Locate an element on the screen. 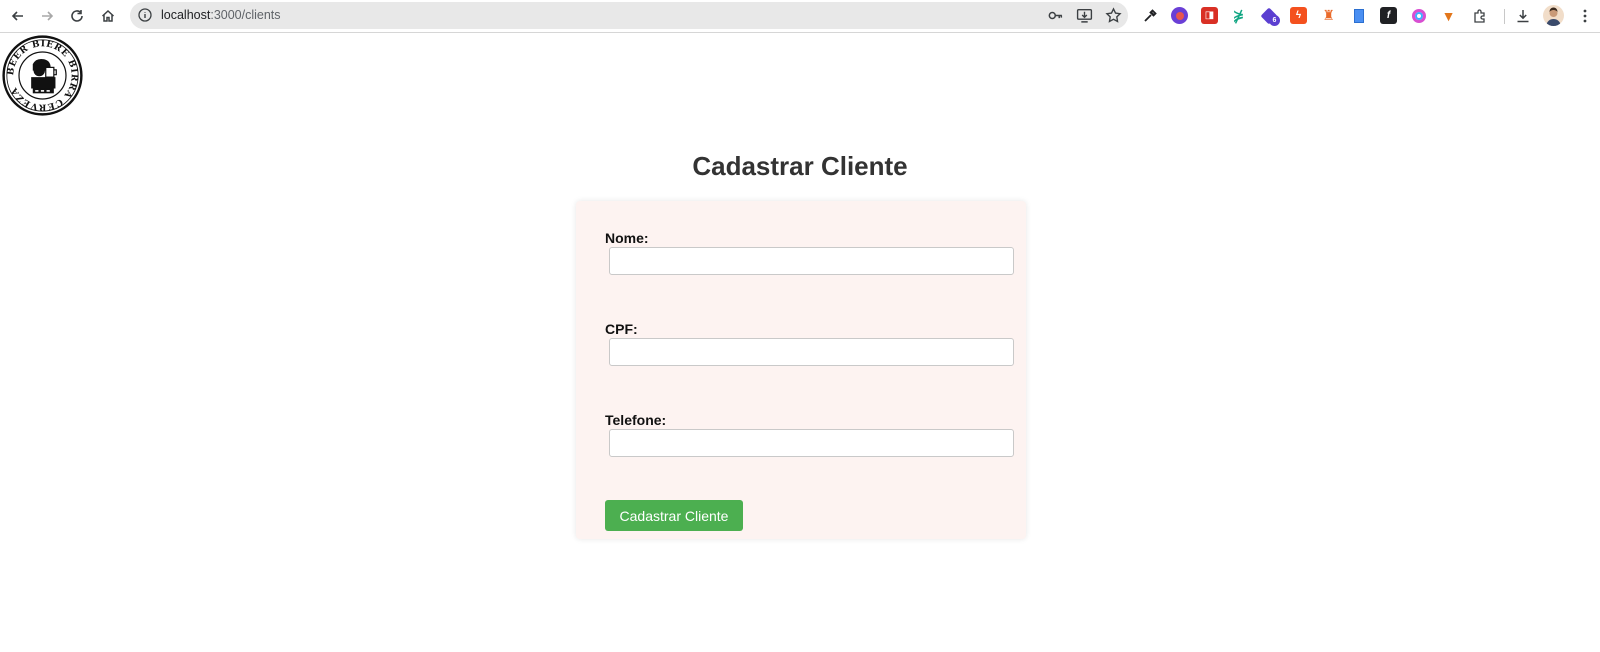  extension-color-ring-icon is located at coordinates (1418, 15).